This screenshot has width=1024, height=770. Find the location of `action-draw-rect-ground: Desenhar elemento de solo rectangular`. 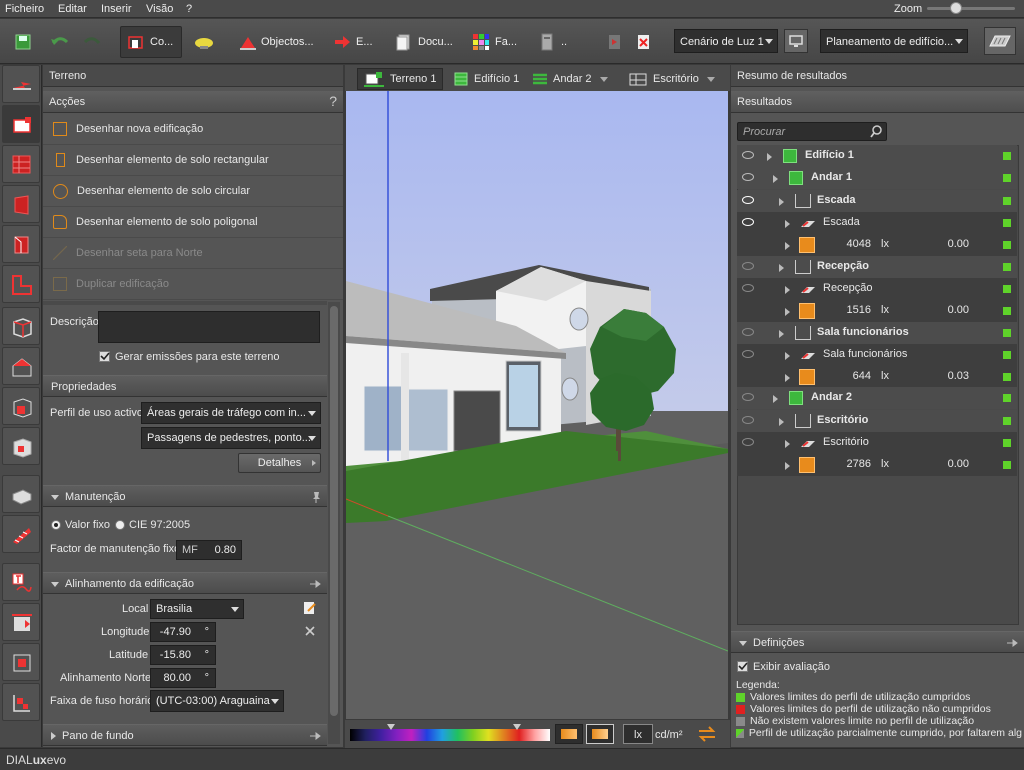

action-draw-rect-ground: Desenhar elemento de solo rectangular is located at coordinates (193, 160).